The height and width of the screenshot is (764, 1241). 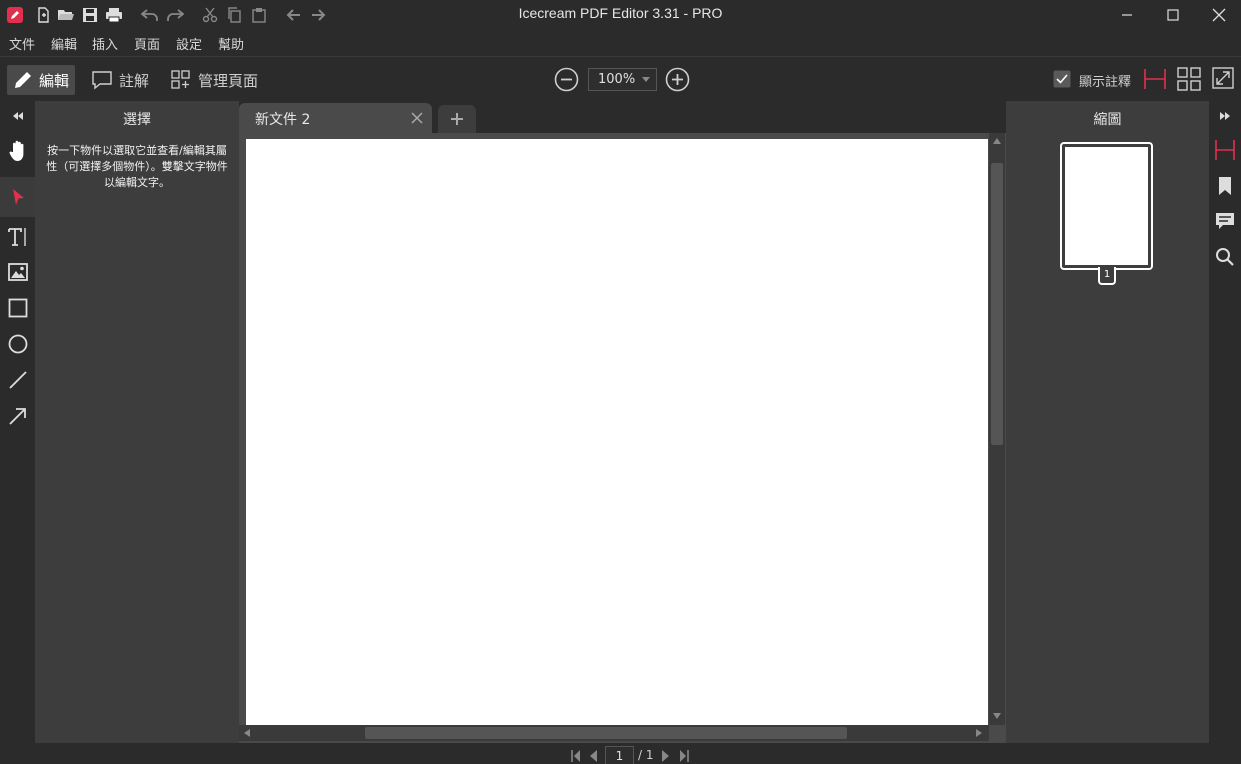 I want to click on scroll-down-icon, so click(x=997, y=716).